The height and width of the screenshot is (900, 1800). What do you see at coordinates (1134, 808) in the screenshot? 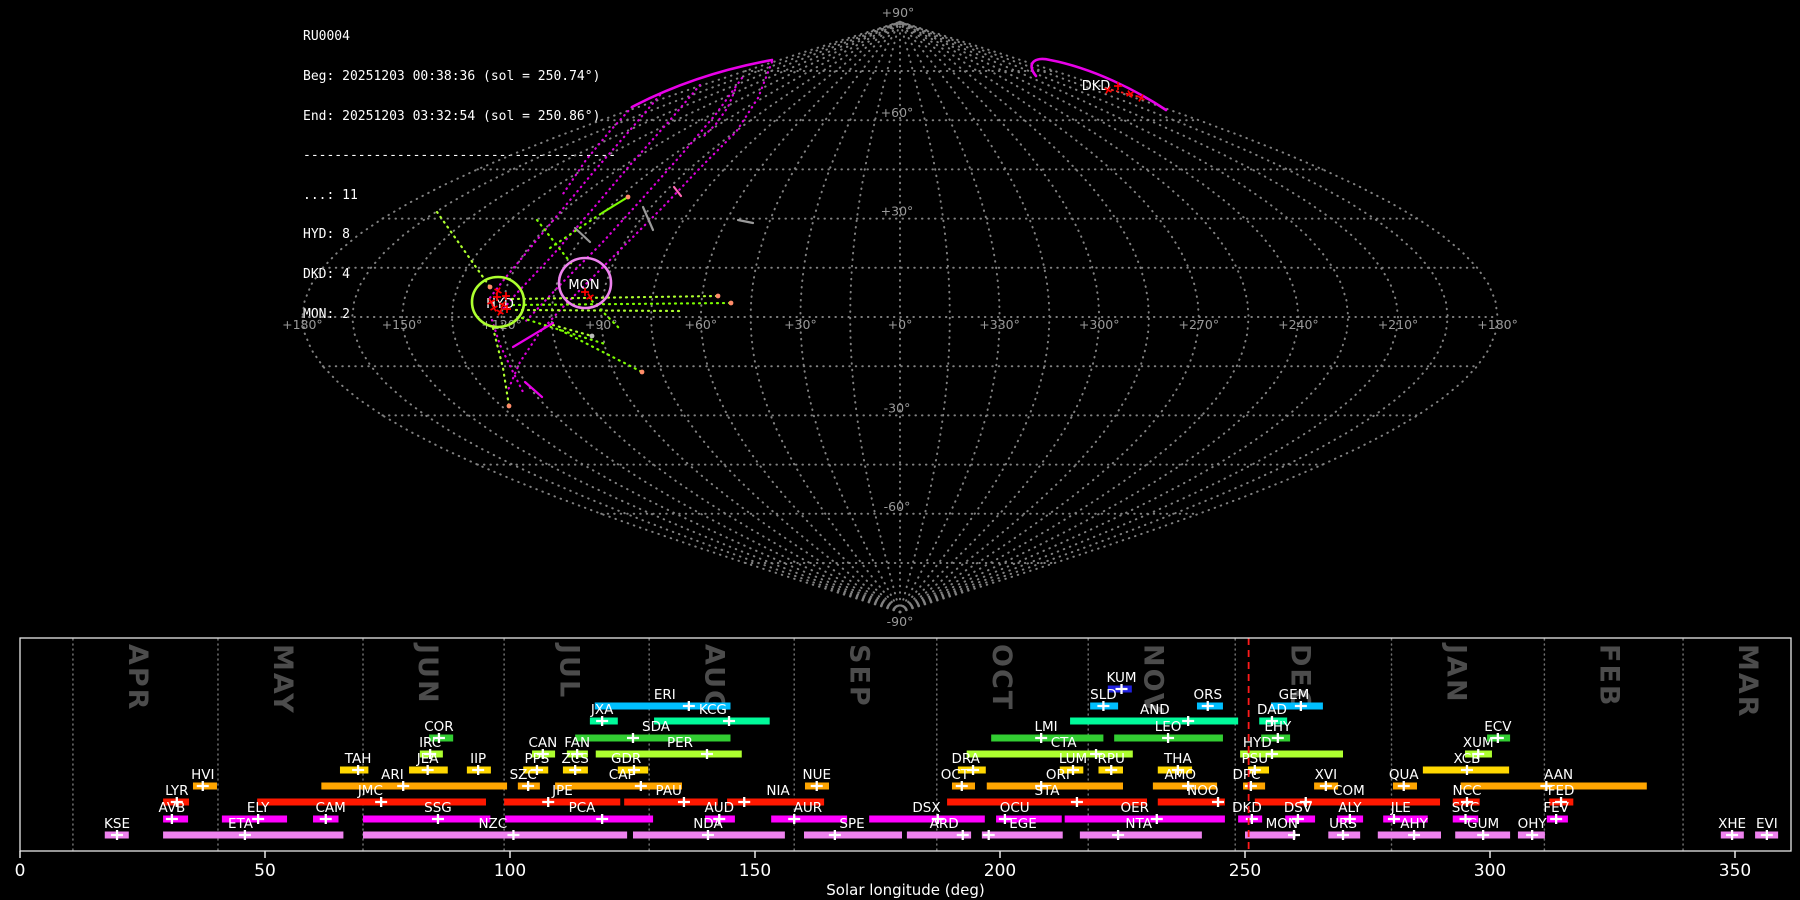
I see `shower-label: OER` at bounding box center [1134, 808].